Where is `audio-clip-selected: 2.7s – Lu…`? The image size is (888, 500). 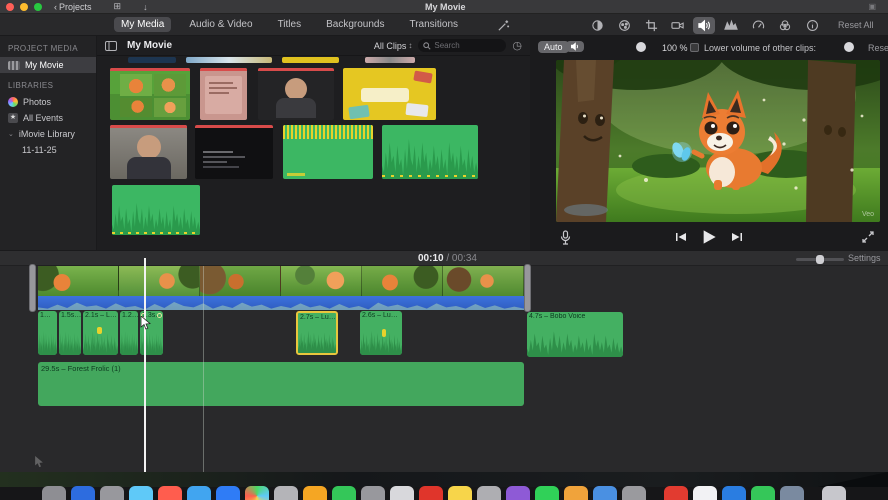
audio-clip-selected: 2.7s – Lu… is located at coordinates (317, 333).